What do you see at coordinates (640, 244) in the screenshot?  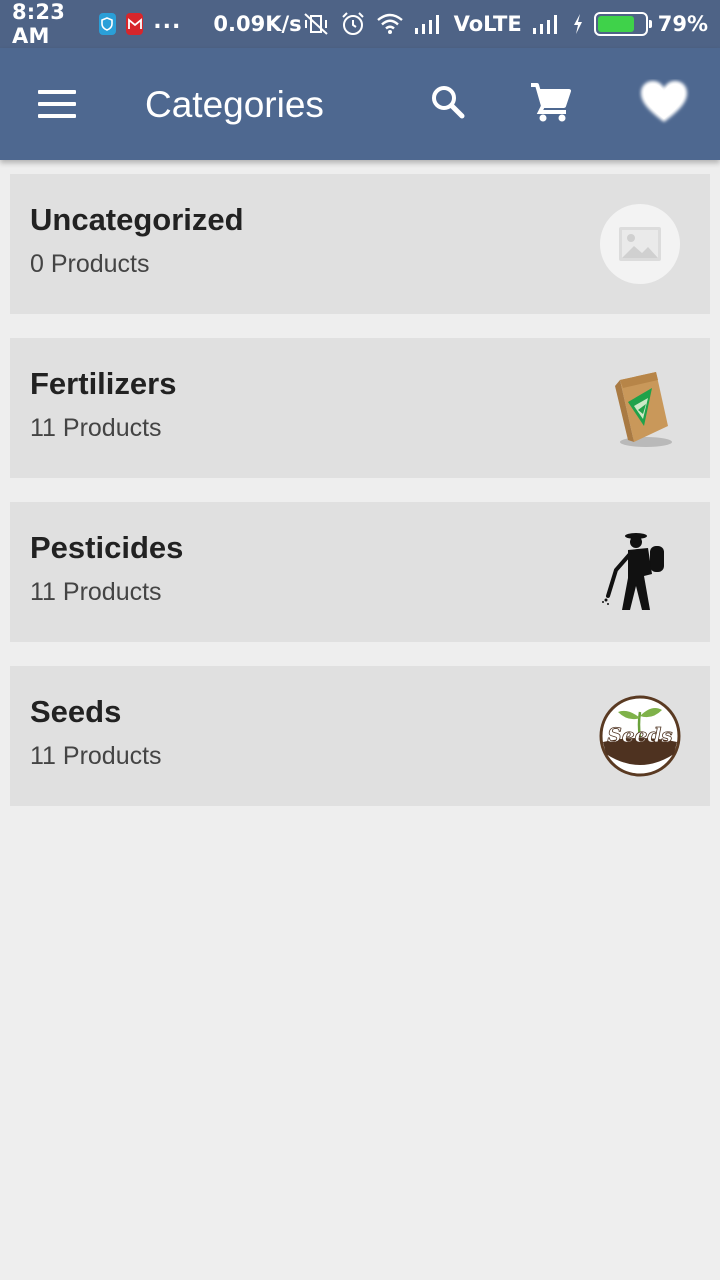 I see `placeholder-image-icon` at bounding box center [640, 244].